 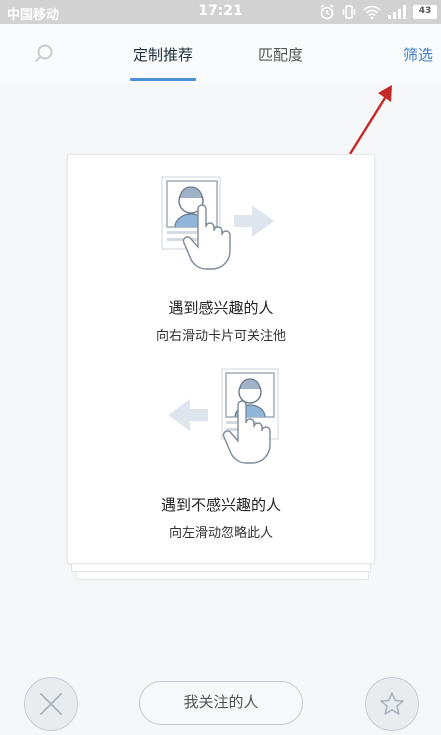 What do you see at coordinates (220, 336) in the screenshot?
I see `like-guide-hint: 向右滑动卡片可关注他` at bounding box center [220, 336].